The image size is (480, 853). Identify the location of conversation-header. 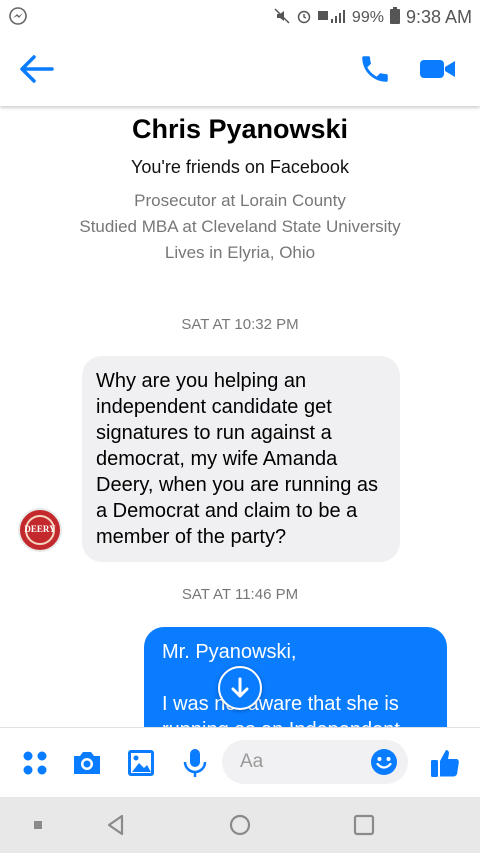
(240, 70).